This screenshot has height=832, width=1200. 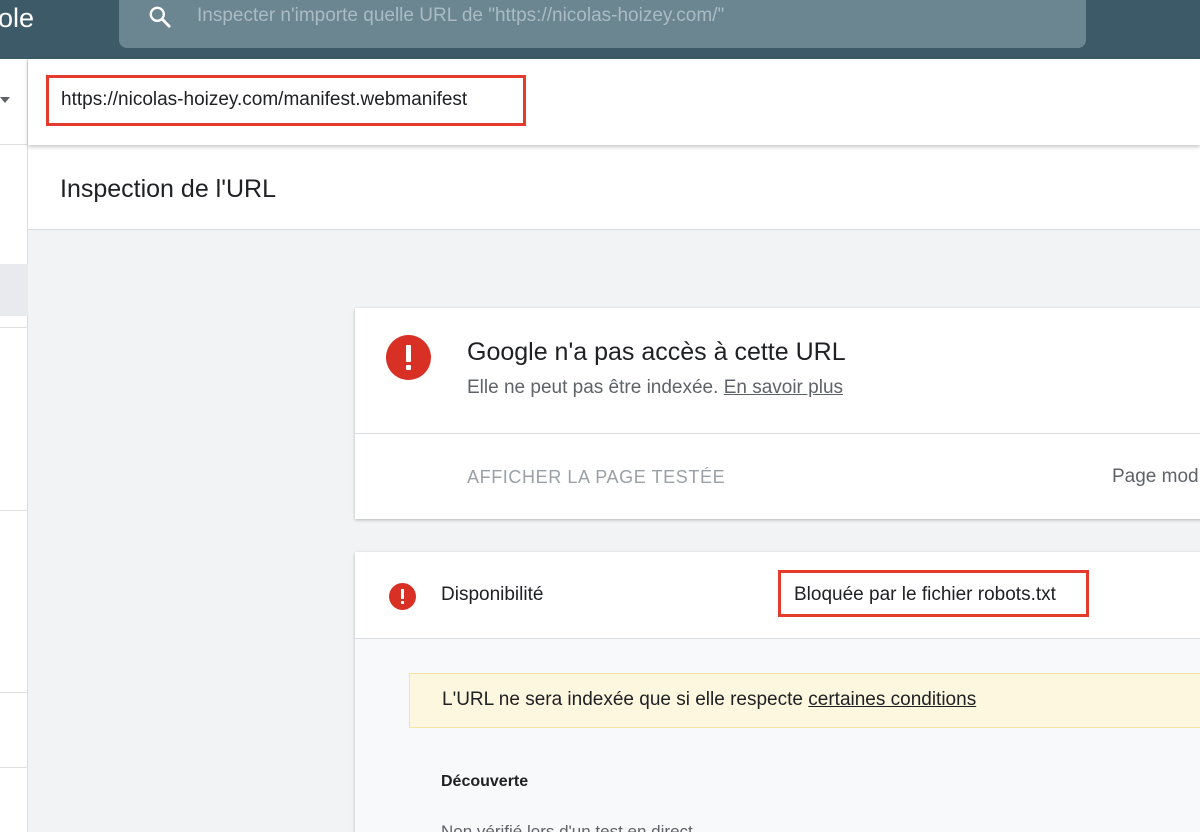 What do you see at coordinates (5, 100) in the screenshot?
I see `chevron-down-icon` at bounding box center [5, 100].